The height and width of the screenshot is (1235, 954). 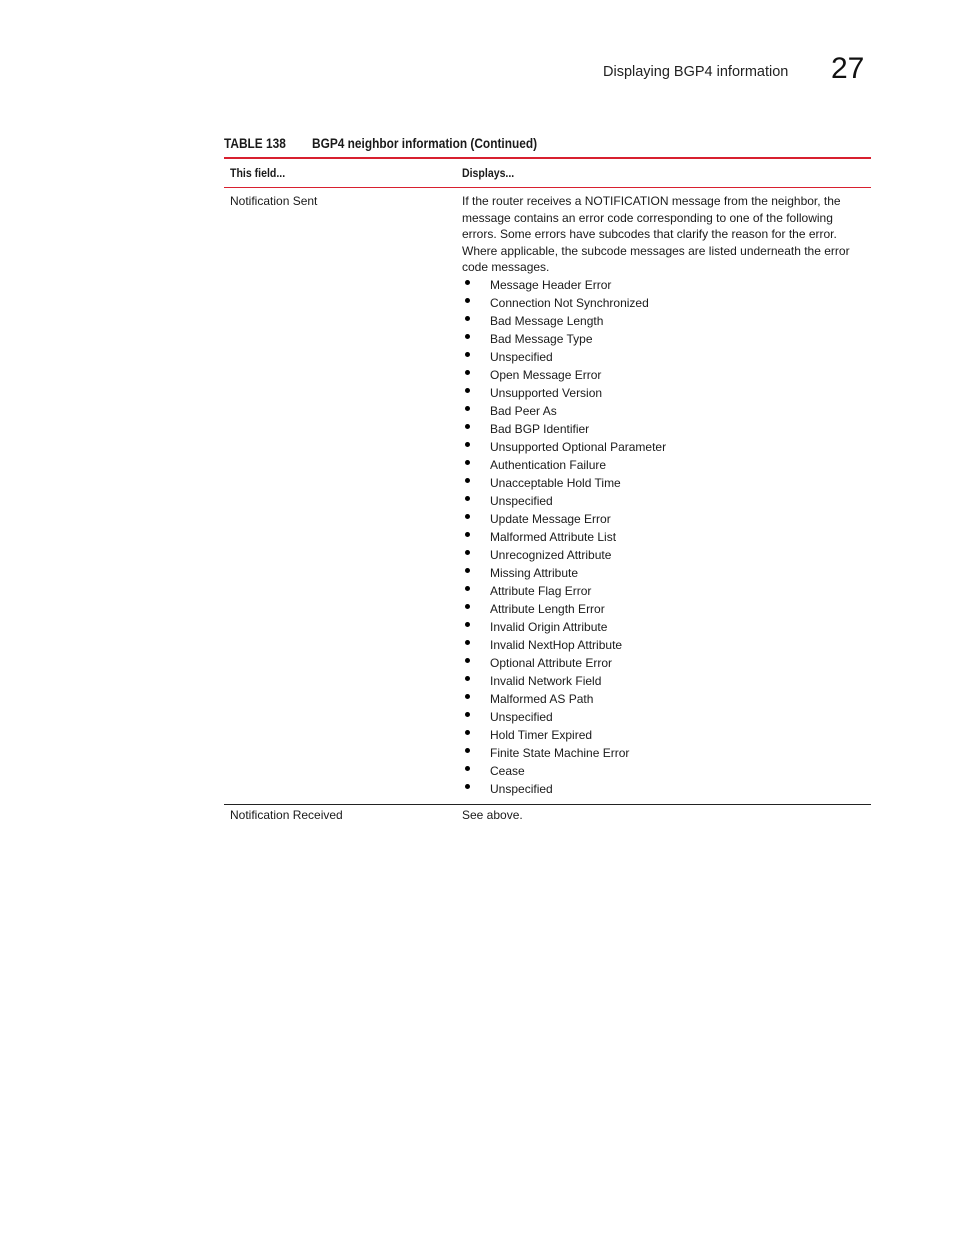 I want to click on list-item: Update Message Error, so click(x=666, y=519).